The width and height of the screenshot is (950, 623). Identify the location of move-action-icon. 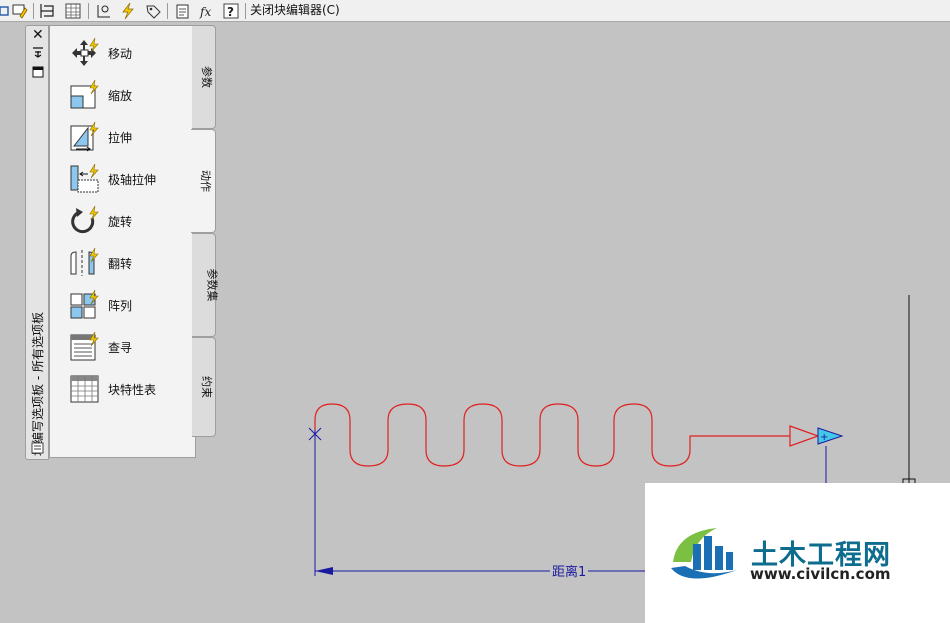
(85, 53).